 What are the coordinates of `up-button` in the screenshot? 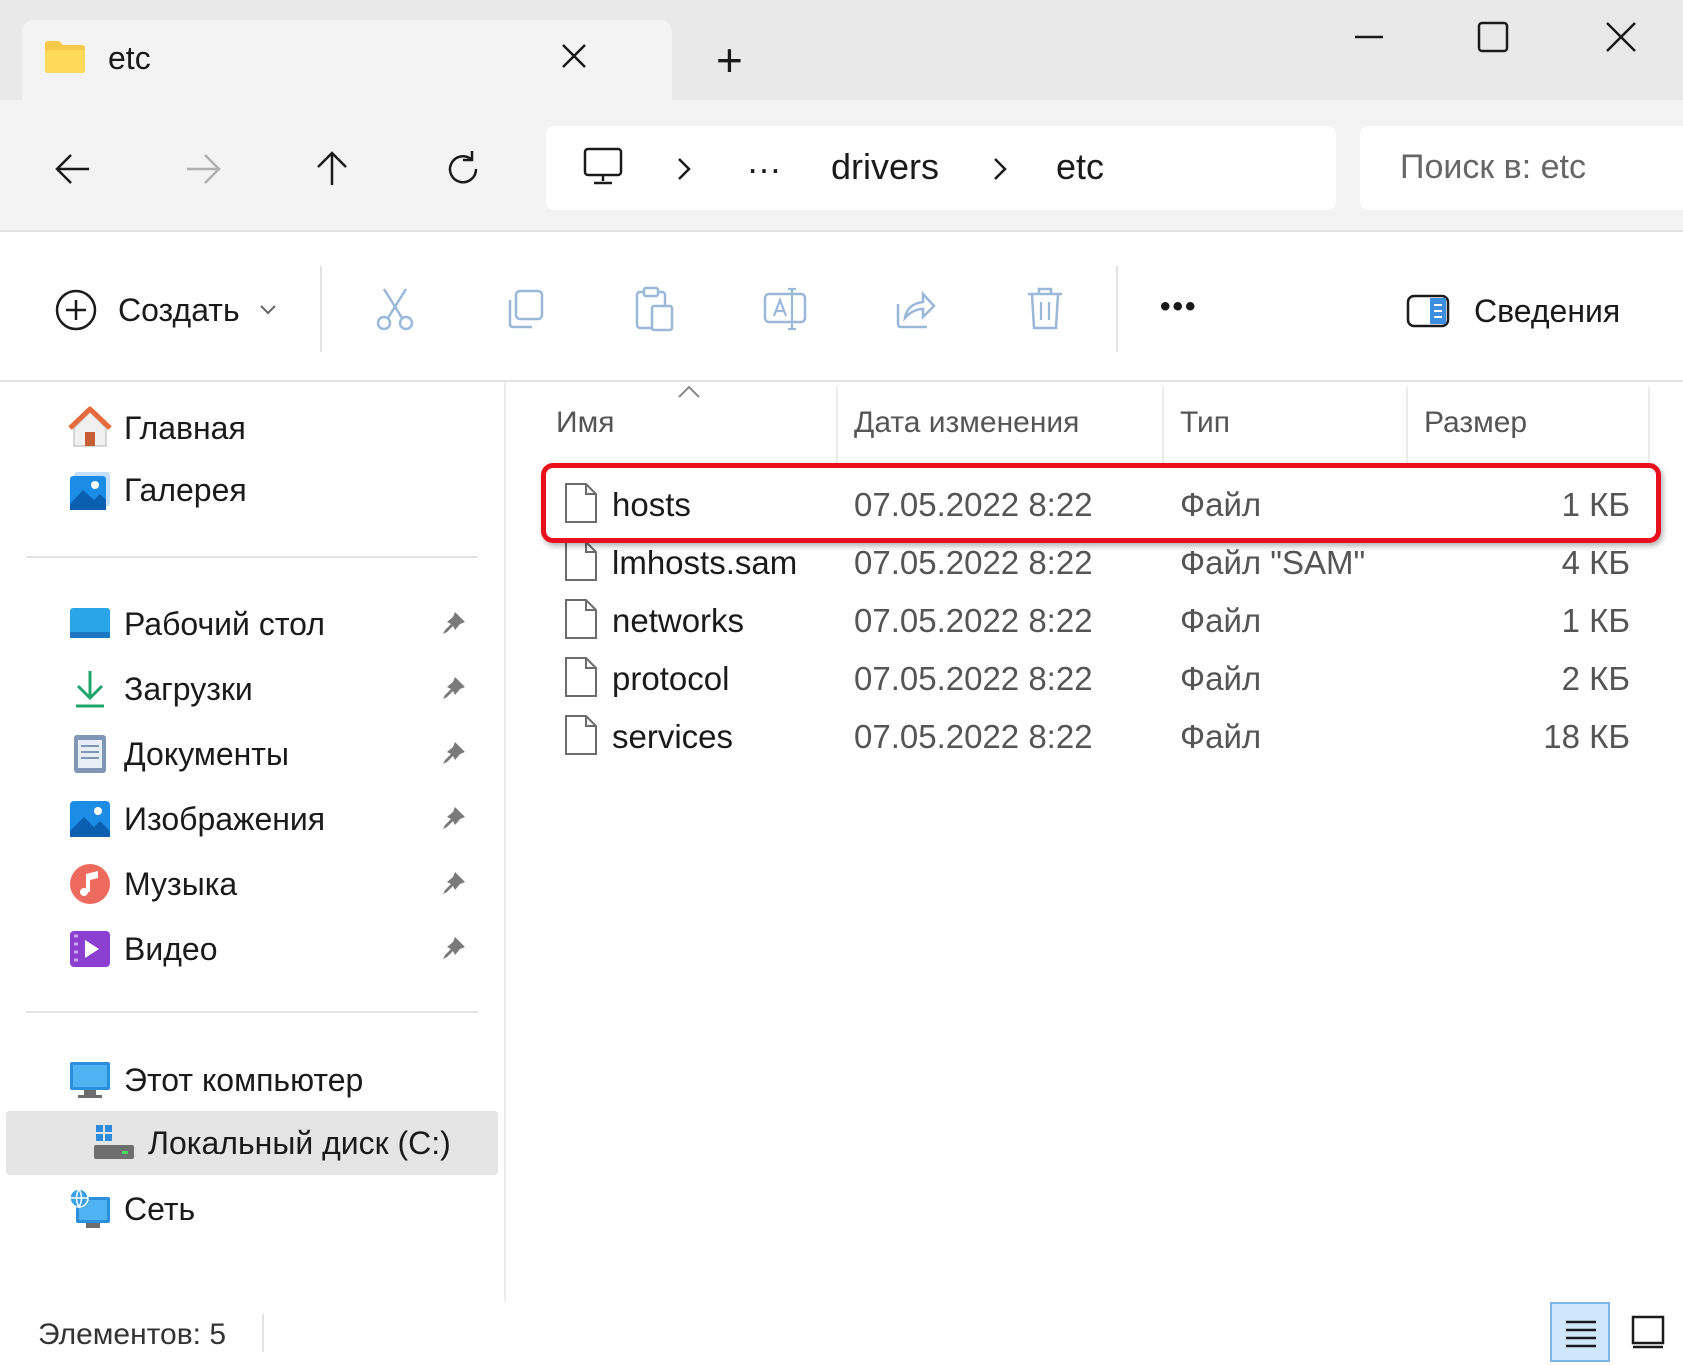 It's located at (332, 169).